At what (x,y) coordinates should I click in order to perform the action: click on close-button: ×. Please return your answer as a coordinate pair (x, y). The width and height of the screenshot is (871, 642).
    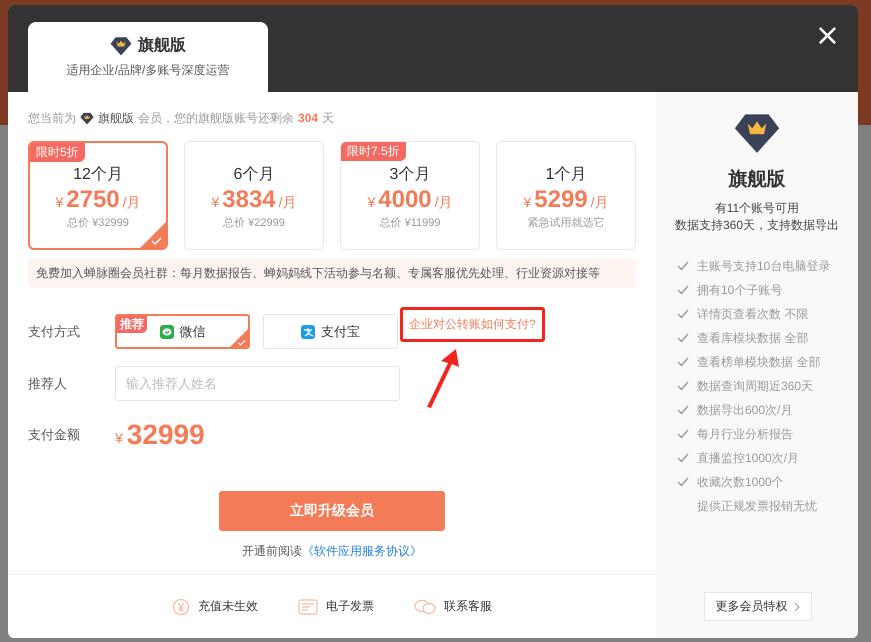
    Looking at the image, I should click on (827, 36).